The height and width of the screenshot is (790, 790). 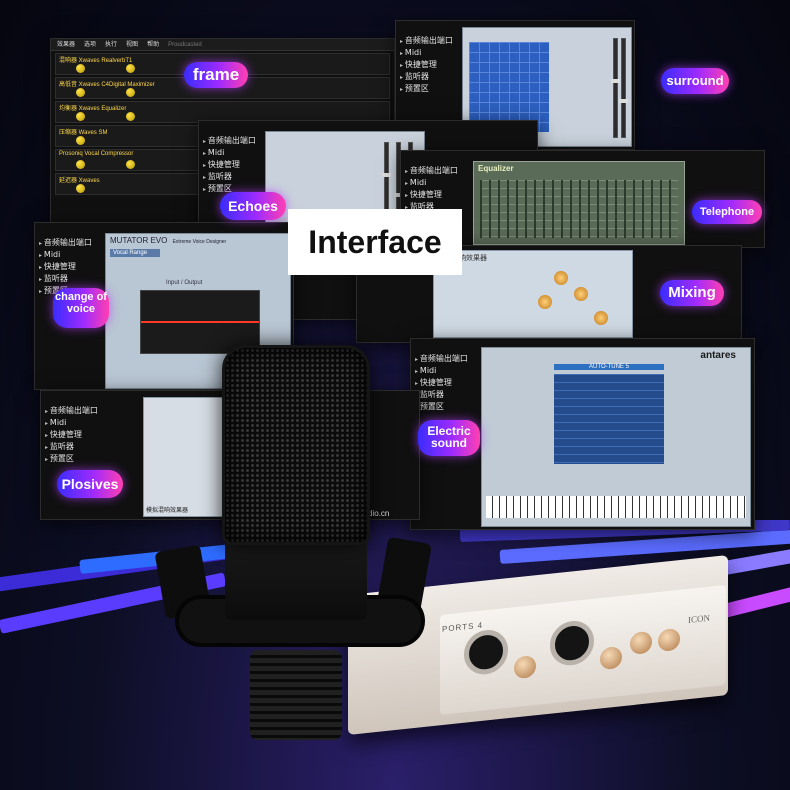 I want to click on vocal-range-label: Vocal Range, so click(x=135, y=253).